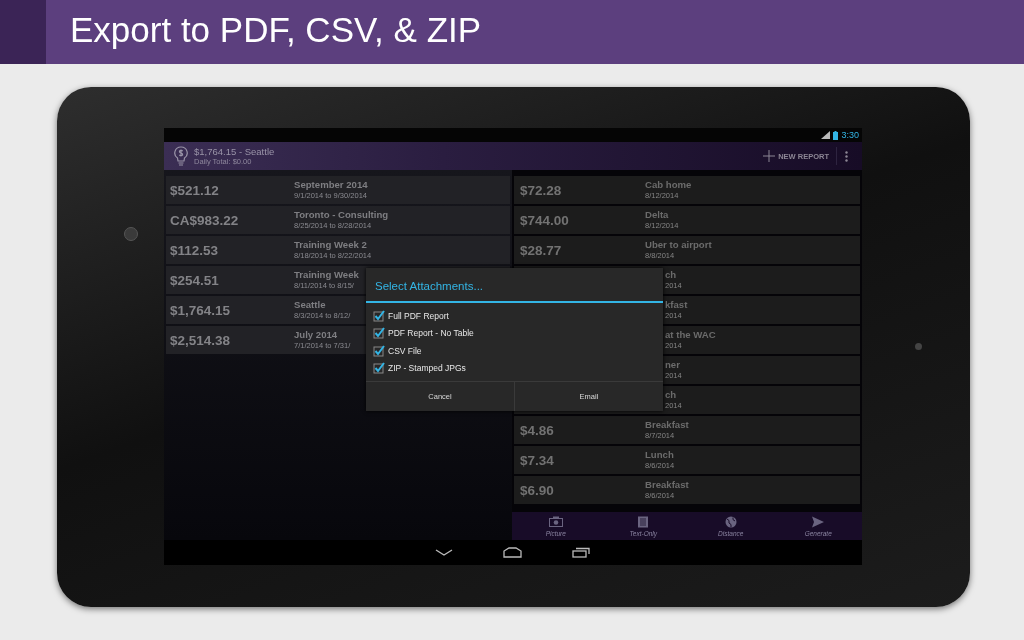 This screenshot has height=640, width=1024. Describe the element at coordinates (826, 135) in the screenshot. I see `signal-icon` at that location.